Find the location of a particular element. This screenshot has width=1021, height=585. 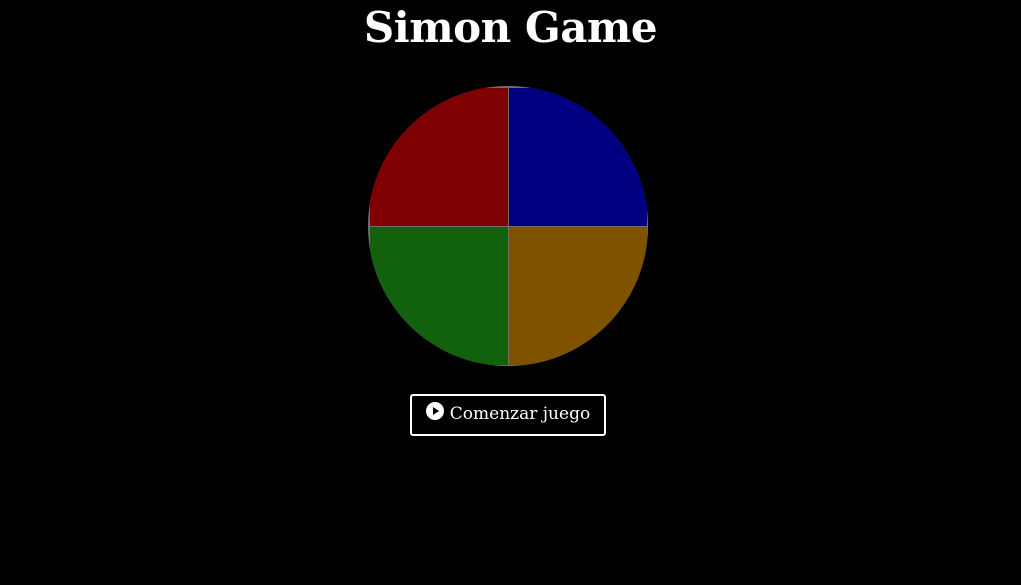

simon-board is located at coordinates (508, 226).